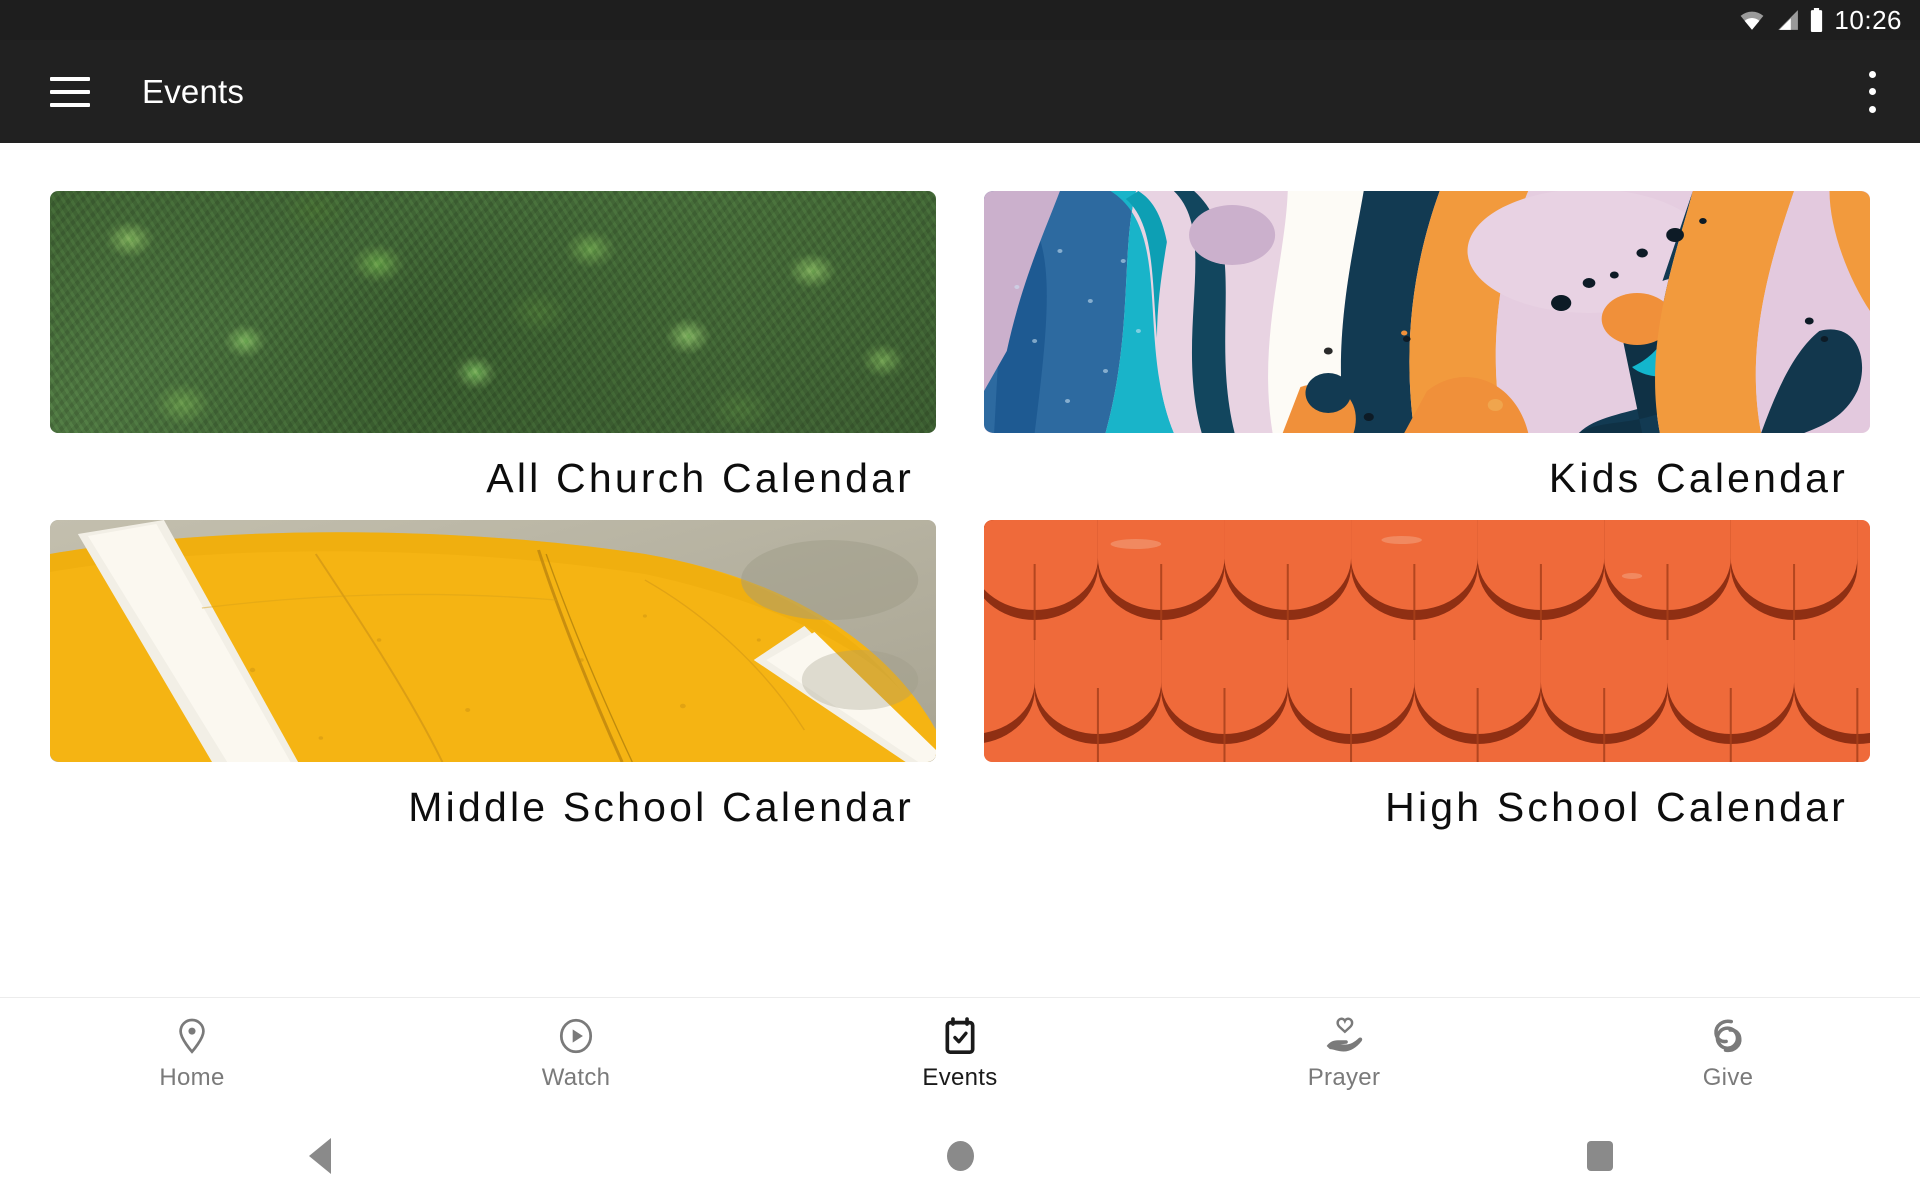 The width and height of the screenshot is (1920, 1200). What do you see at coordinates (960, 1036) in the screenshot?
I see `calendar-check-icon` at bounding box center [960, 1036].